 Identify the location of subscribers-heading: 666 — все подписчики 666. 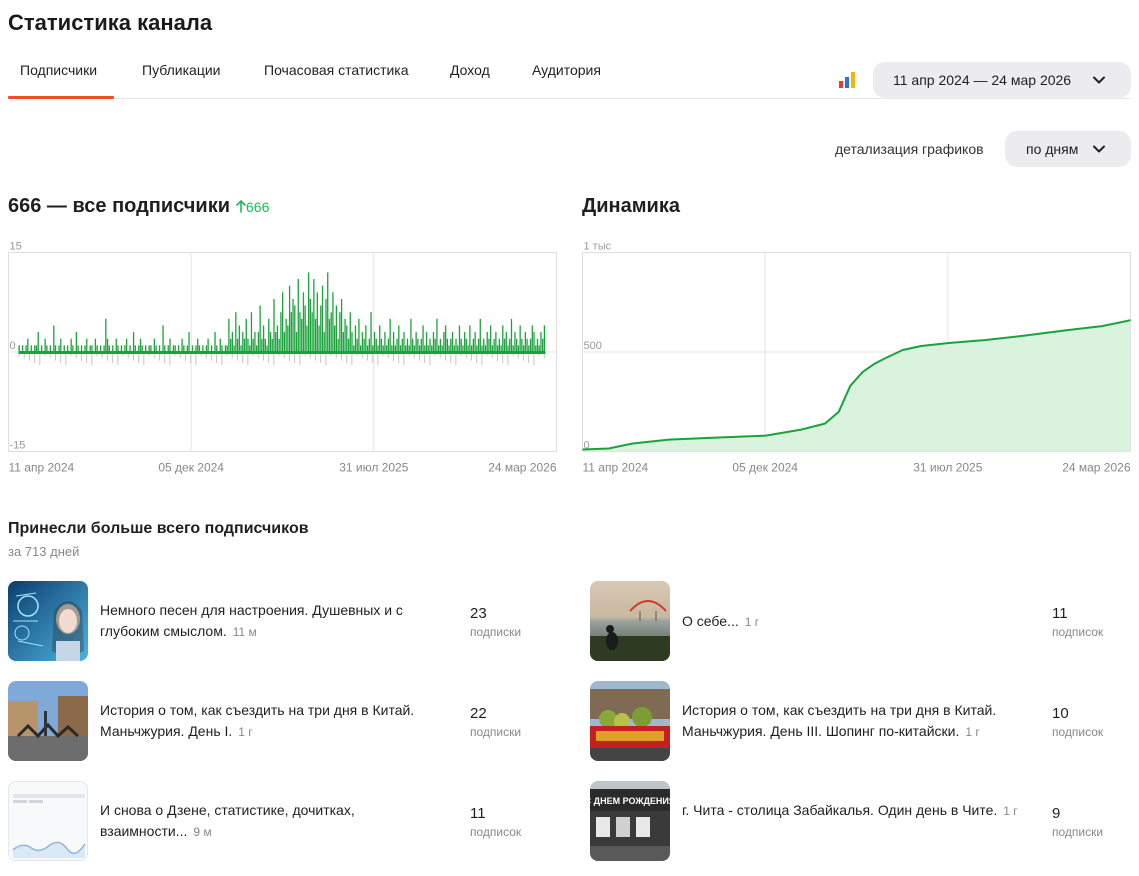
(138, 206).